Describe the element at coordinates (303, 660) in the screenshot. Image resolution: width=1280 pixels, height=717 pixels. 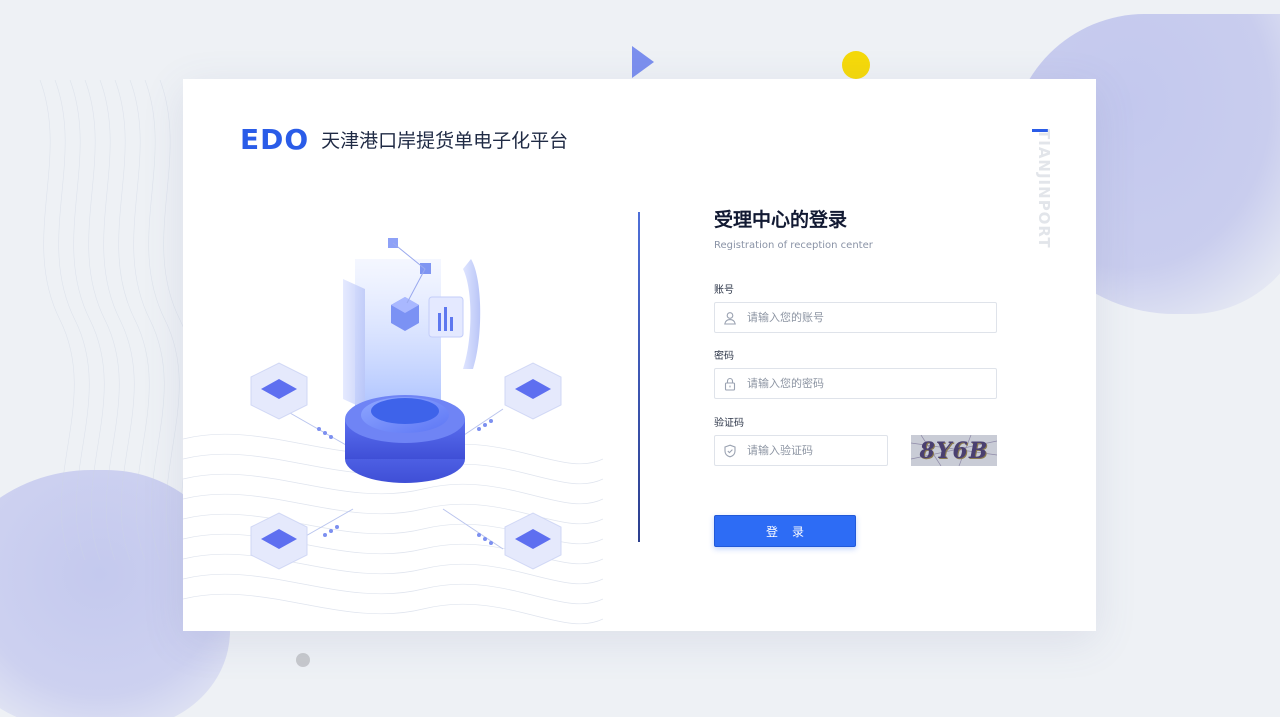
I see `decorative-gray-dot` at that location.